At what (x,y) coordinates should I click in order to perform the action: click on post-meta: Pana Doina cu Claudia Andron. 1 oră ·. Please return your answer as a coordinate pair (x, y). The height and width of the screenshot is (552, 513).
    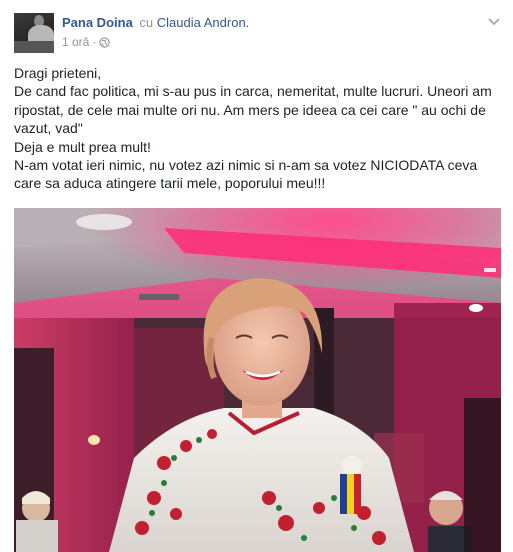
    Looking at the image, I should click on (155, 33).